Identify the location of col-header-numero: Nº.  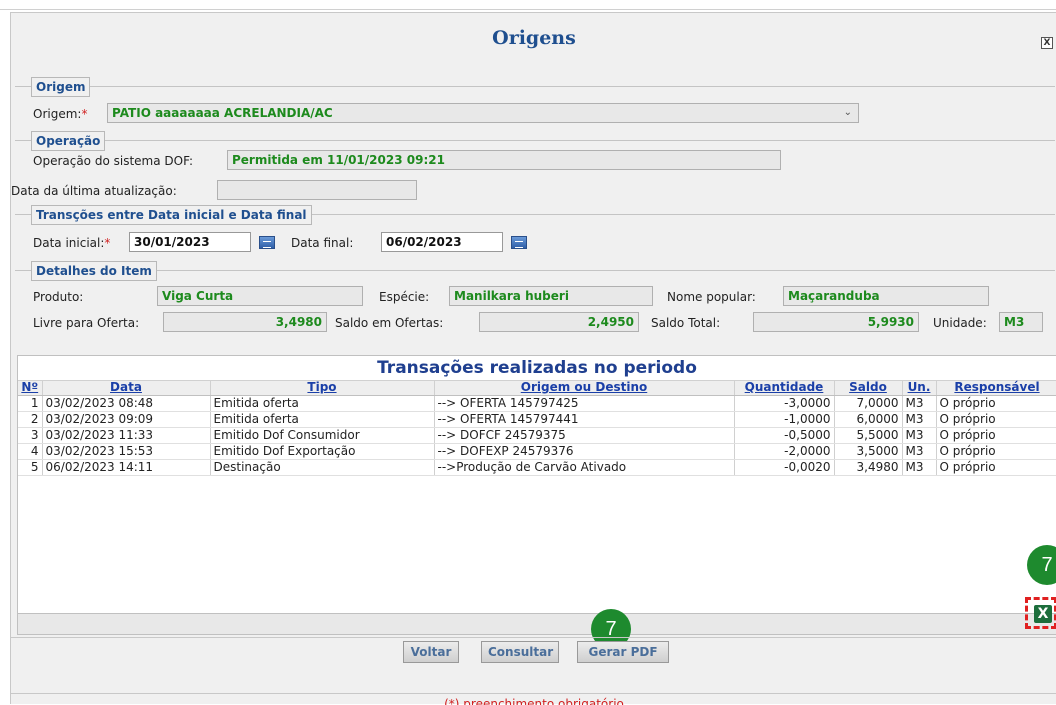
(30, 388).